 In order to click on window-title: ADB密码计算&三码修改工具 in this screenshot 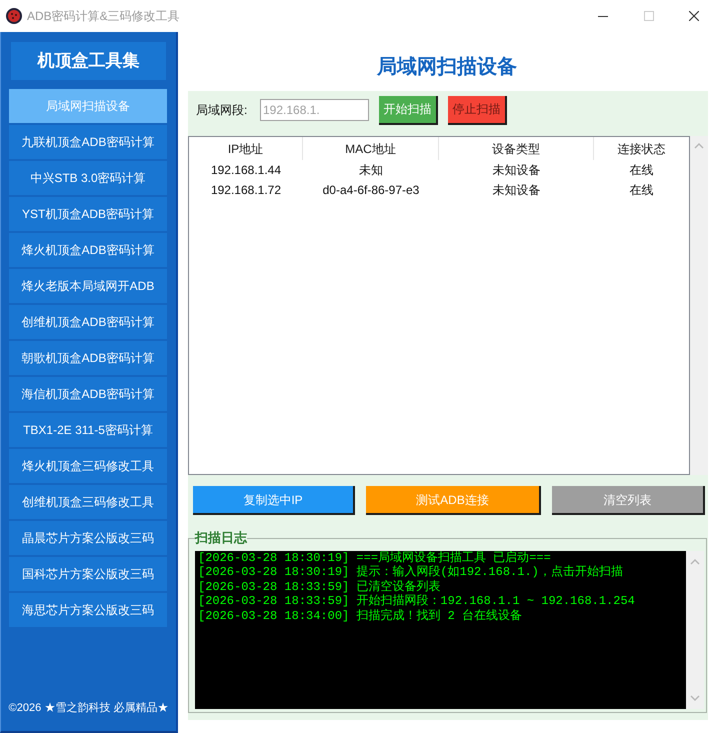, I will do `click(103, 16)`.